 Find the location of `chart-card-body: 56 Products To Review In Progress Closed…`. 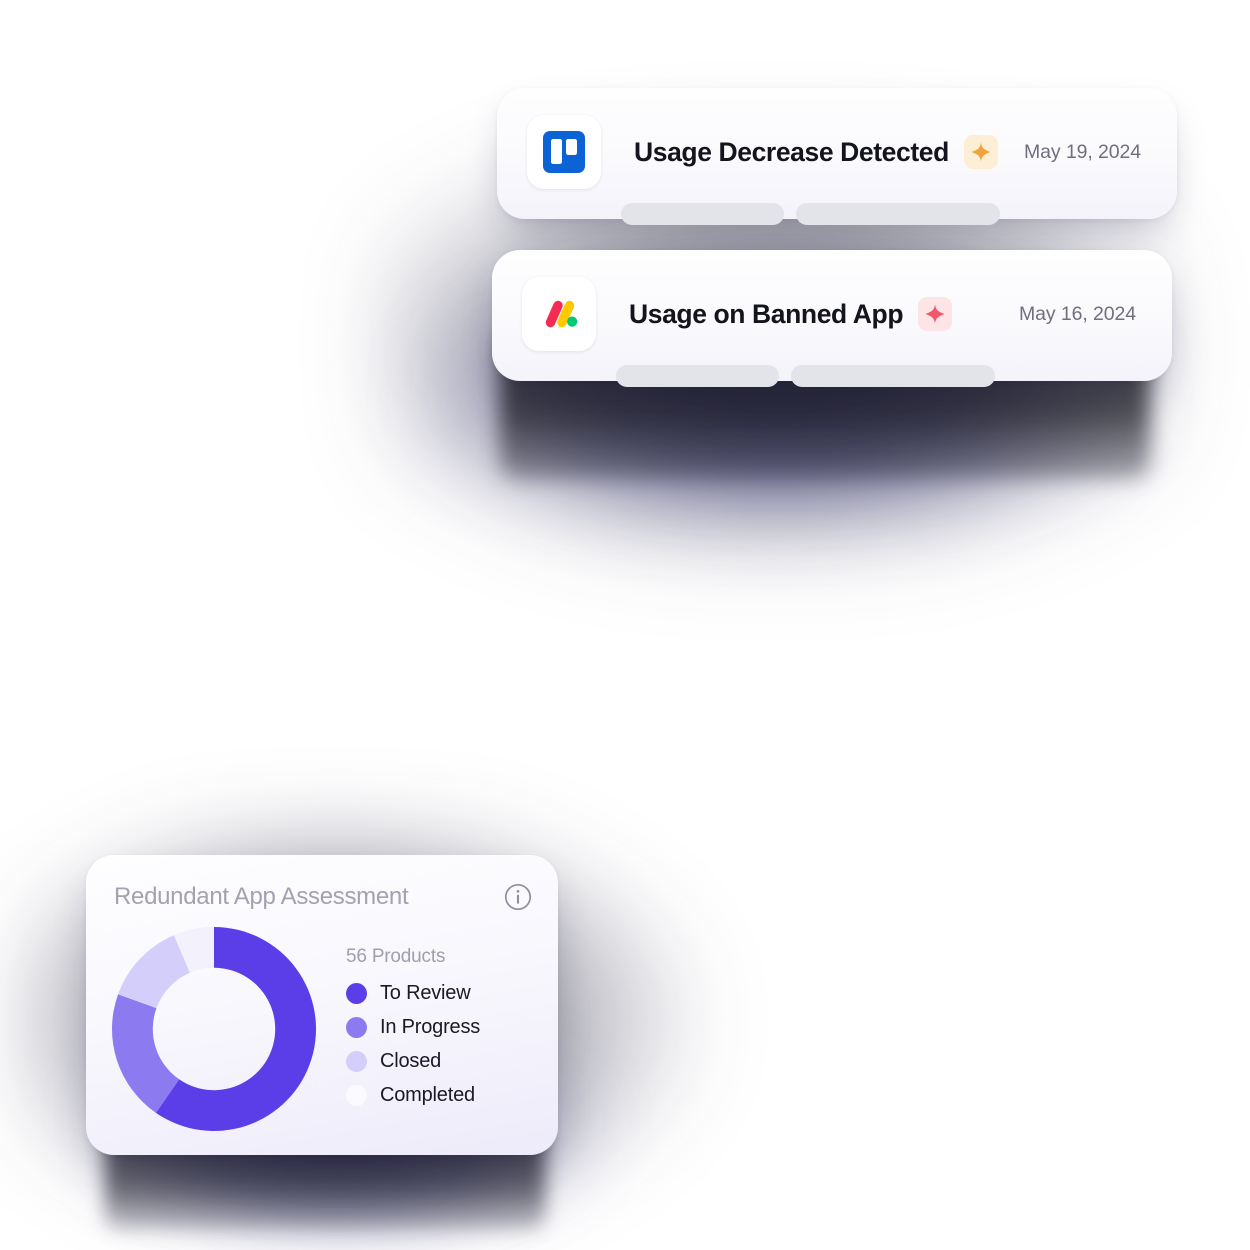

chart-card-body: 56 Products To Review In Progress Closed… is located at coordinates (322, 1023).